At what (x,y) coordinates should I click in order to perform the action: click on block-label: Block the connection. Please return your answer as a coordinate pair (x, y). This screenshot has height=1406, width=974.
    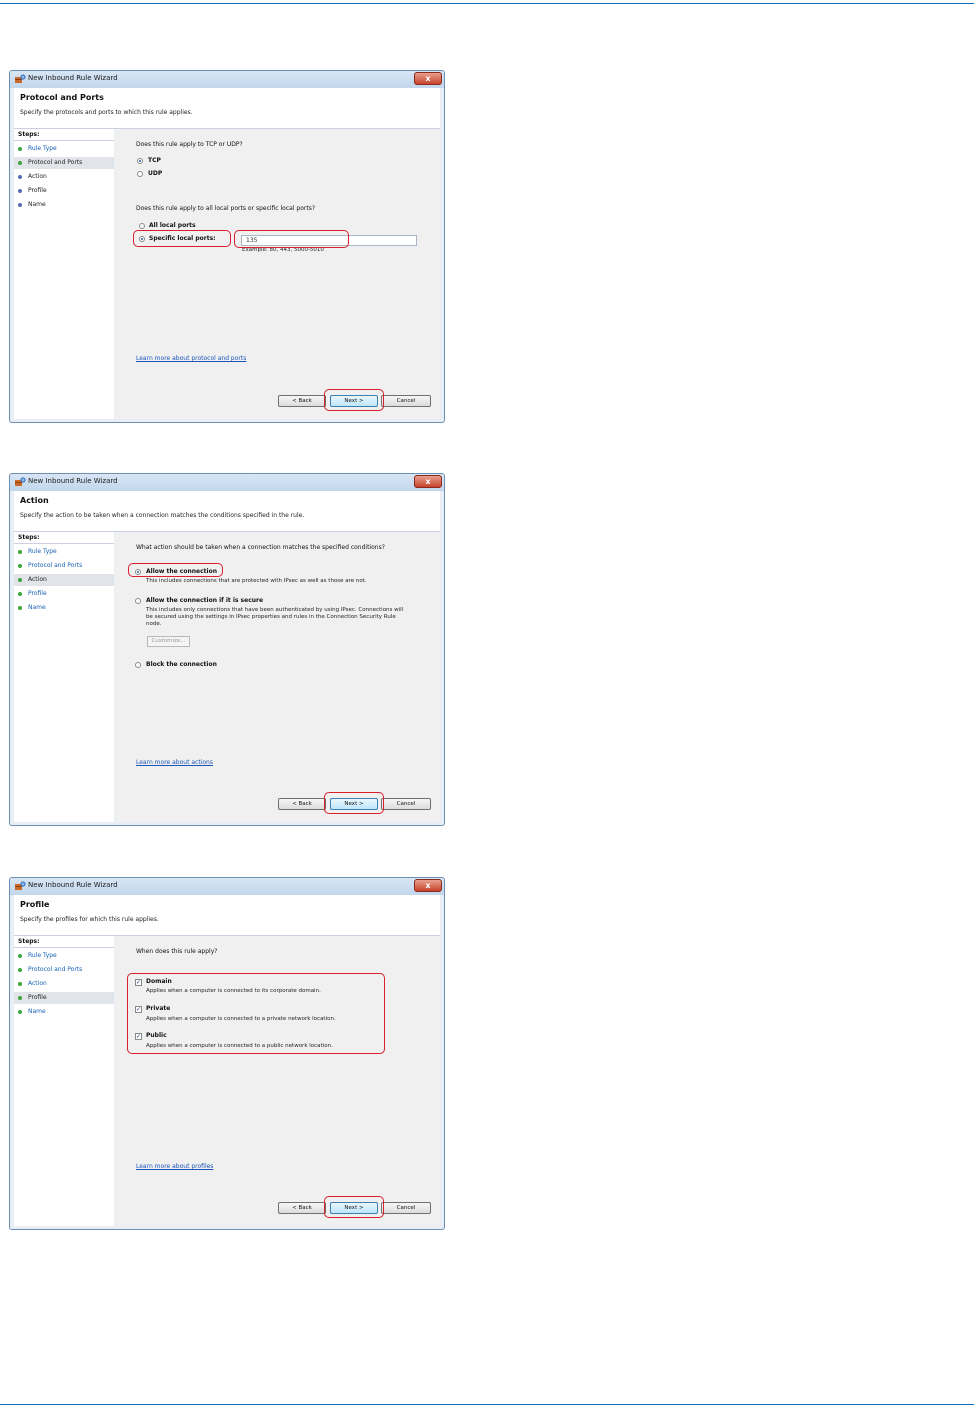
    Looking at the image, I should click on (181, 664).